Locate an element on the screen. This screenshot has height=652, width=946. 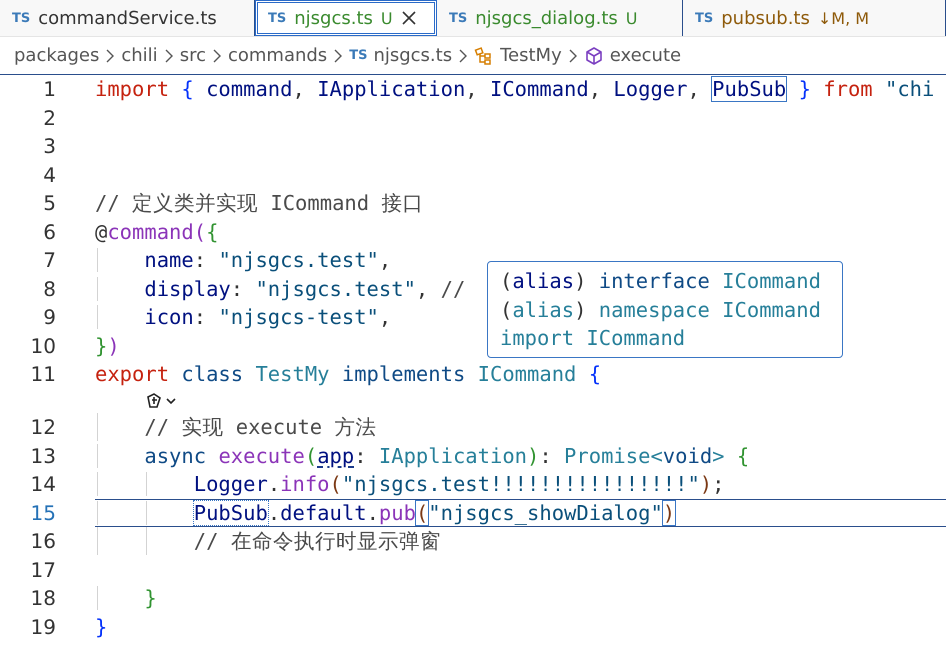
code-line: }) is located at coordinates (107, 346).